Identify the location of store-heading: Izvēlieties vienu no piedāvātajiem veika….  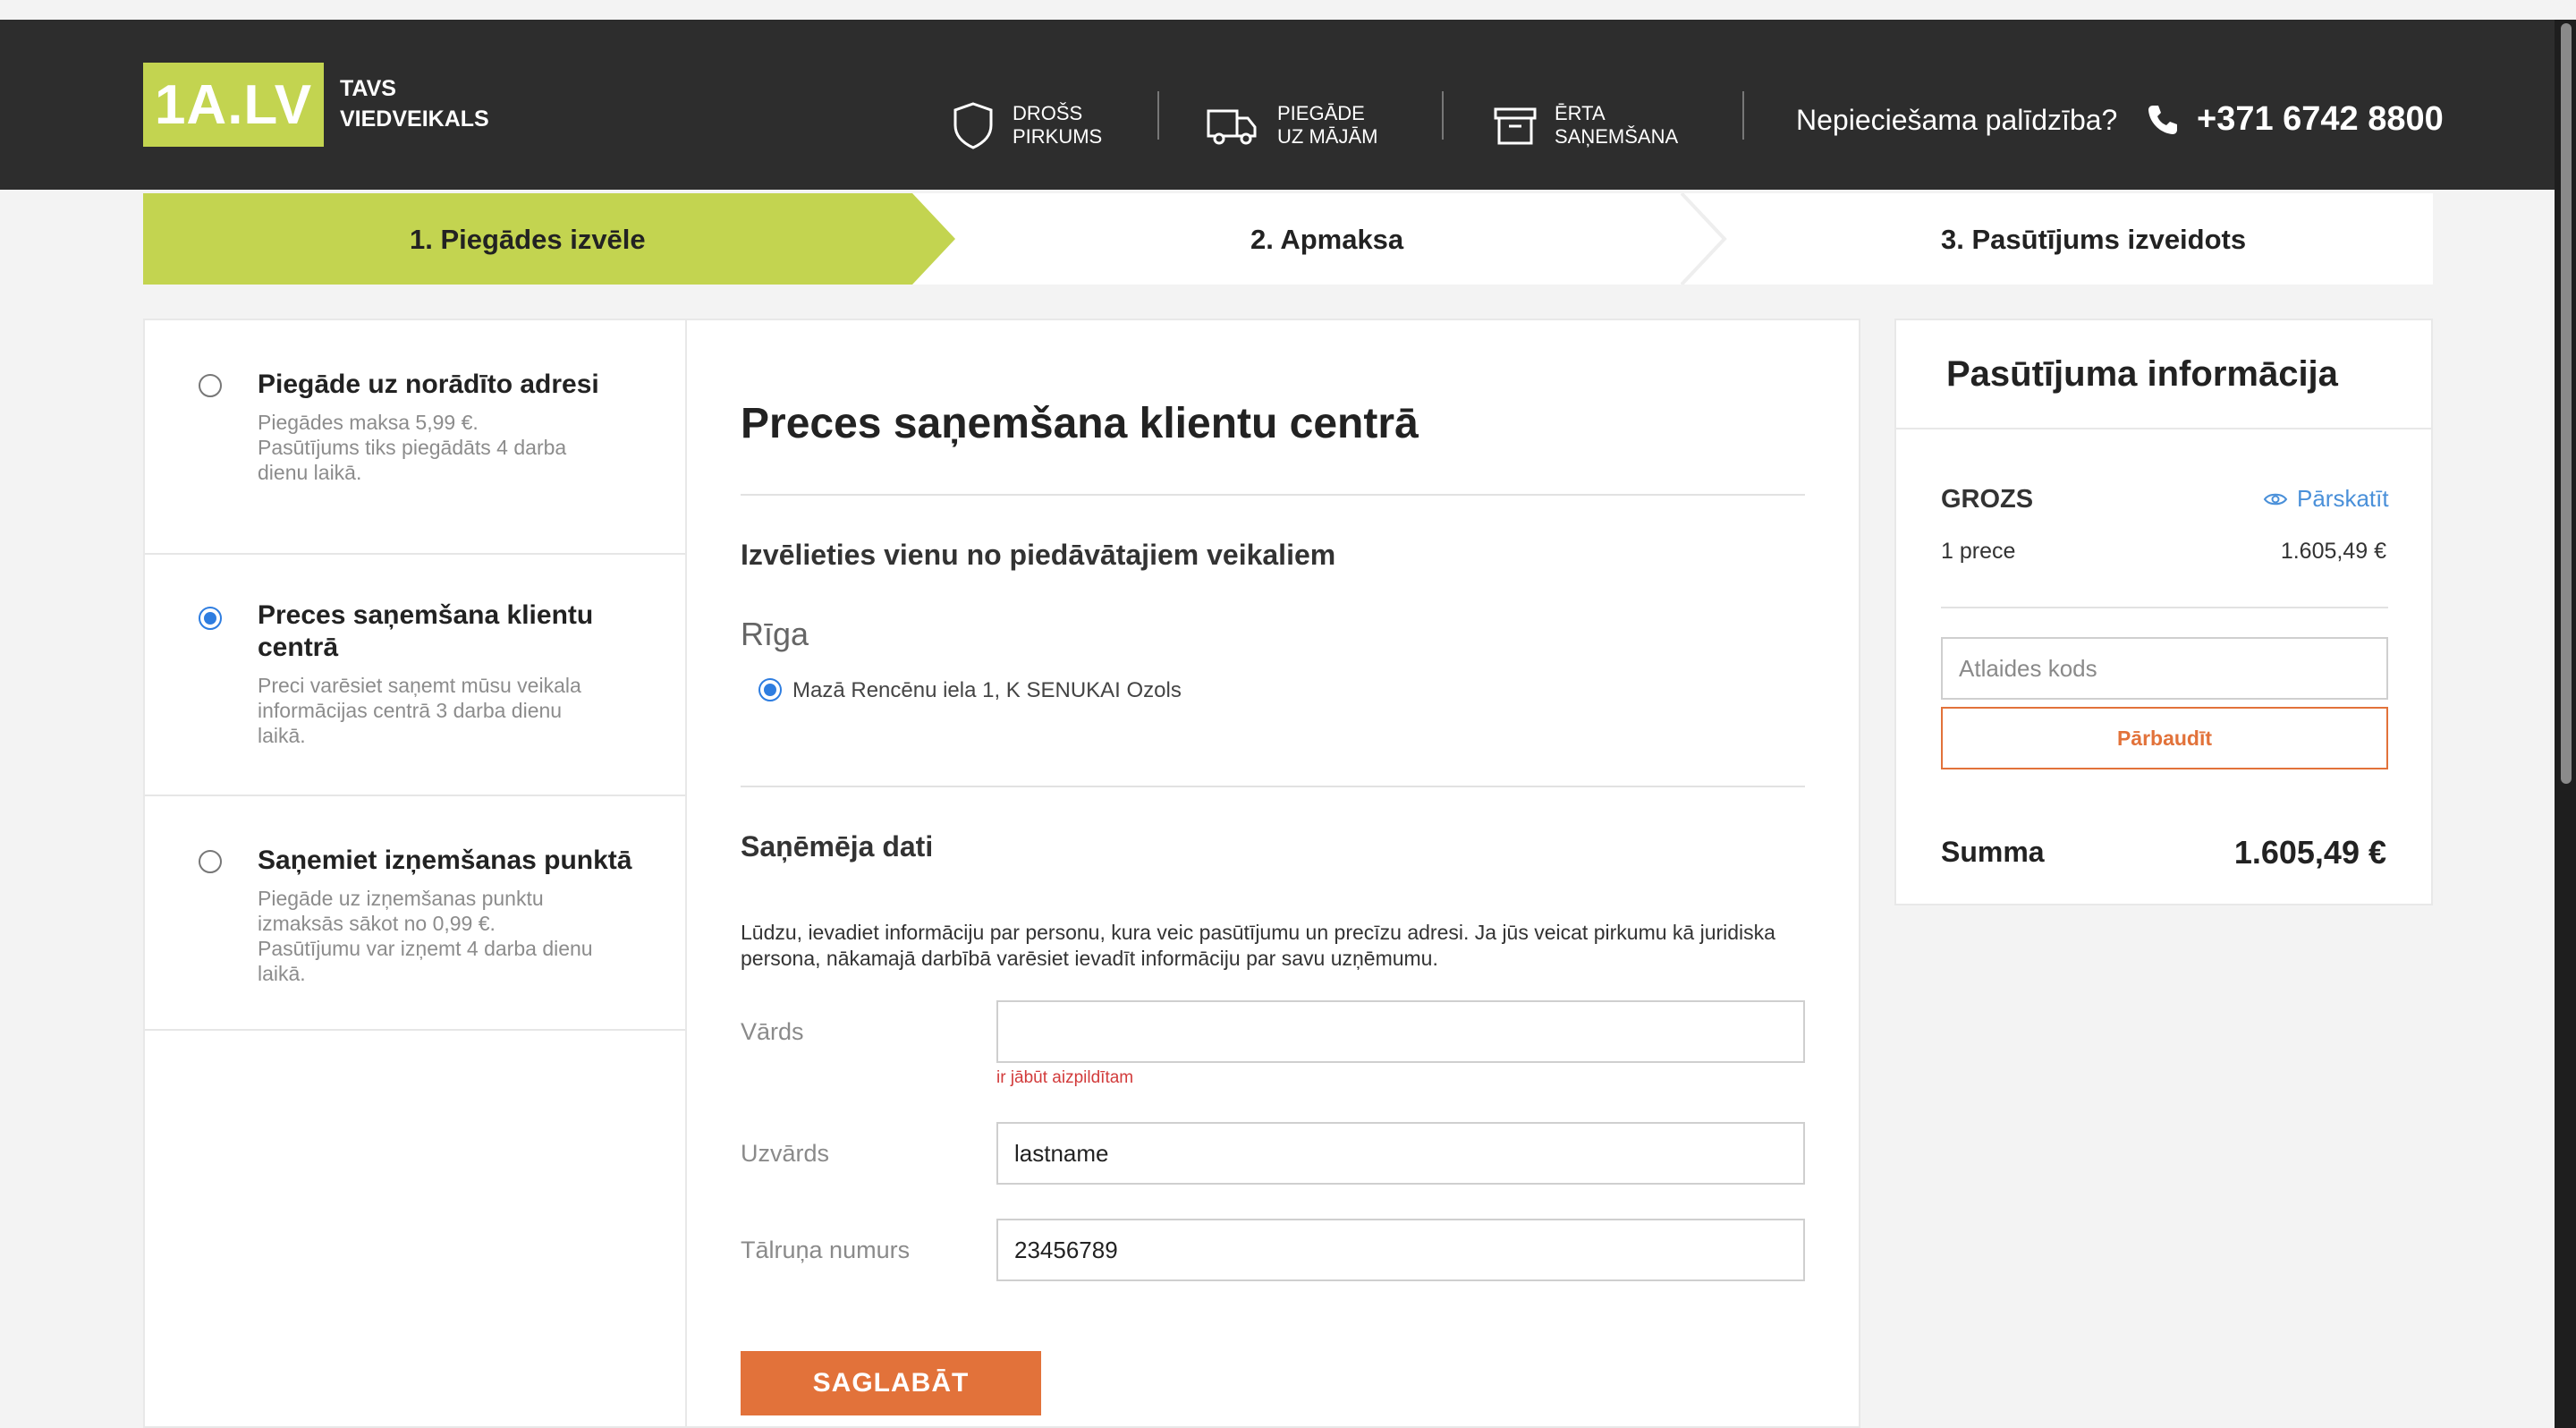
(1038, 555).